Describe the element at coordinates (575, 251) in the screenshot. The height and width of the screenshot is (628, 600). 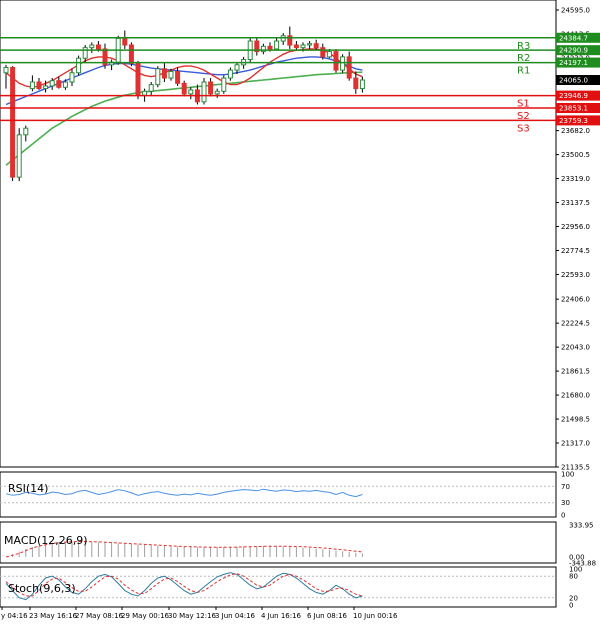
I see `price-tick-label: 22774.5` at that location.